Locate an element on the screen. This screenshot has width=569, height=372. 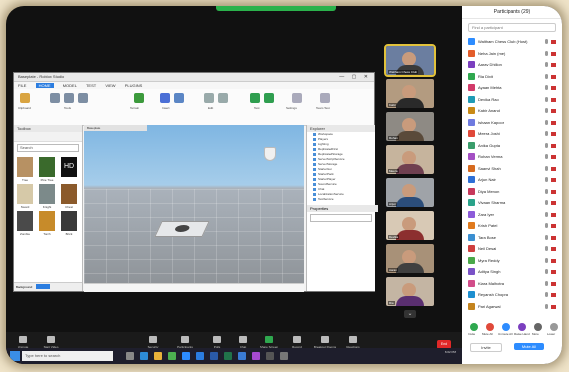
group-icon is located at coordinates (209, 98).